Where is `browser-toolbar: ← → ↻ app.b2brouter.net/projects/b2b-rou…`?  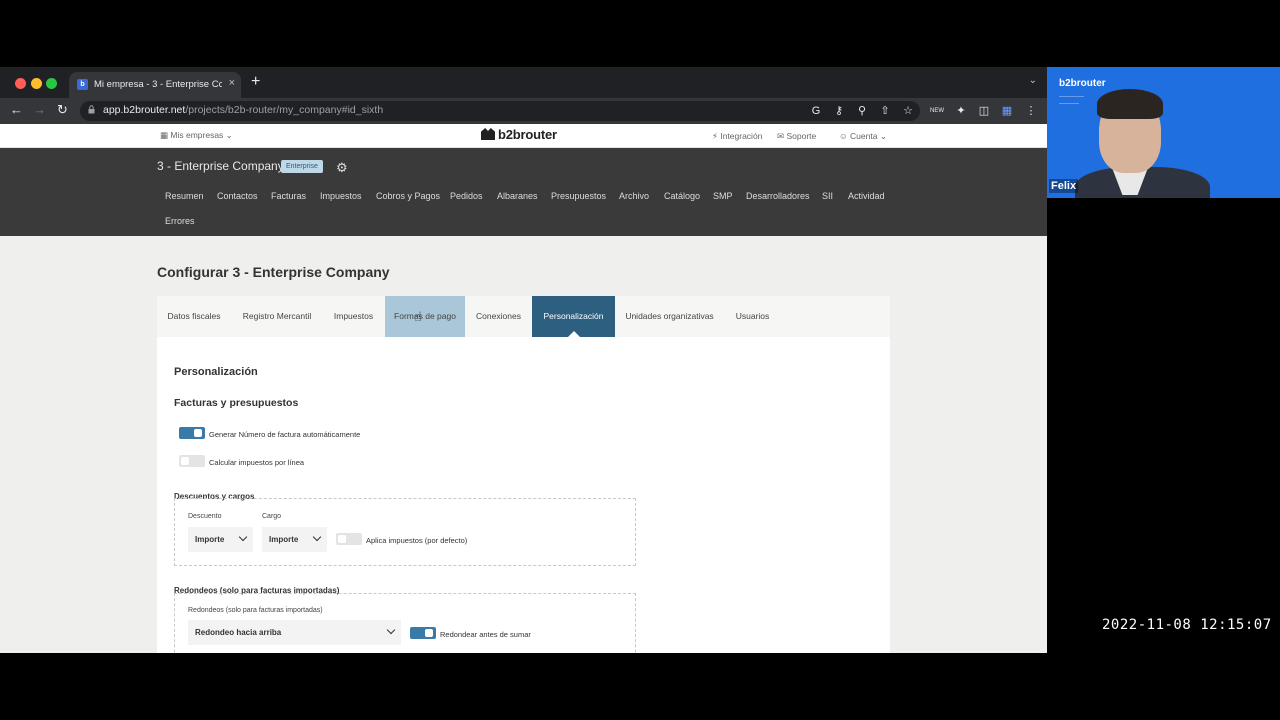
browser-toolbar: ← → ↻ app.b2brouter.net/projects/b2b-rou… is located at coordinates (523, 111).